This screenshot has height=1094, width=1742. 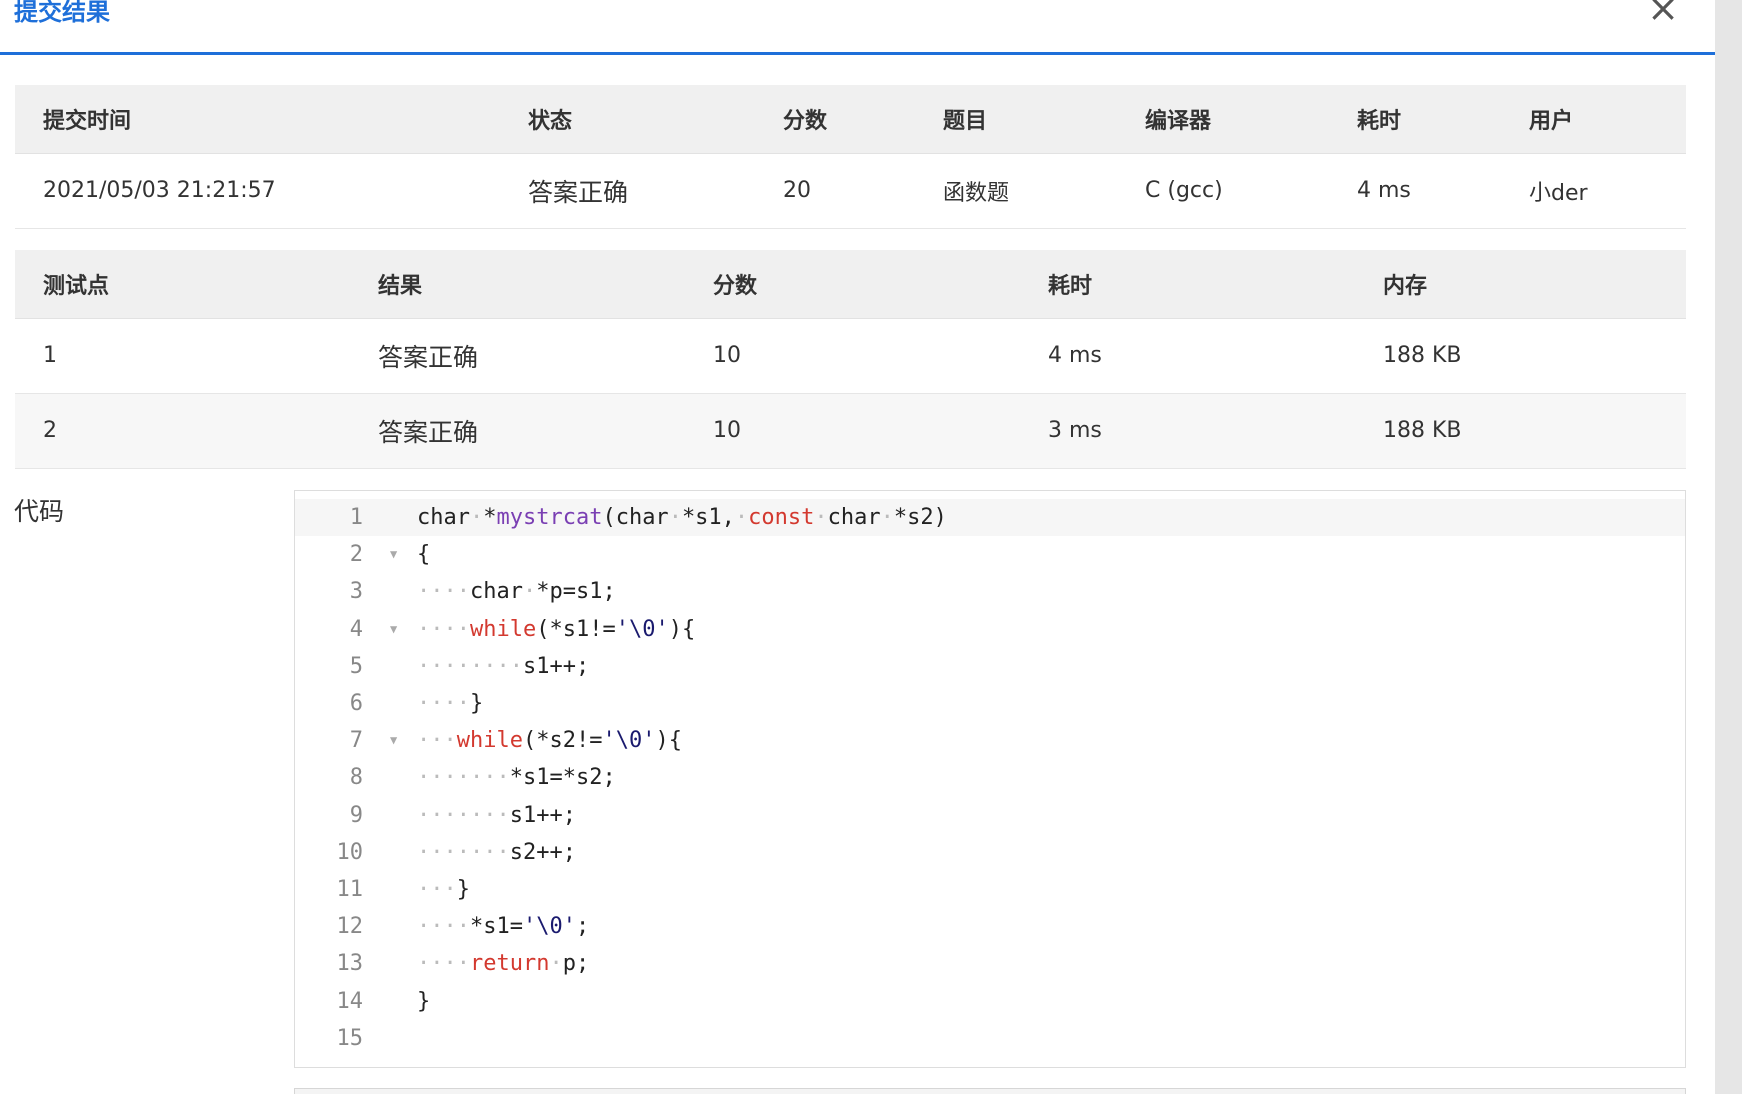 What do you see at coordinates (990, 554) in the screenshot?
I see `code-line: 2 ▼ {` at bounding box center [990, 554].